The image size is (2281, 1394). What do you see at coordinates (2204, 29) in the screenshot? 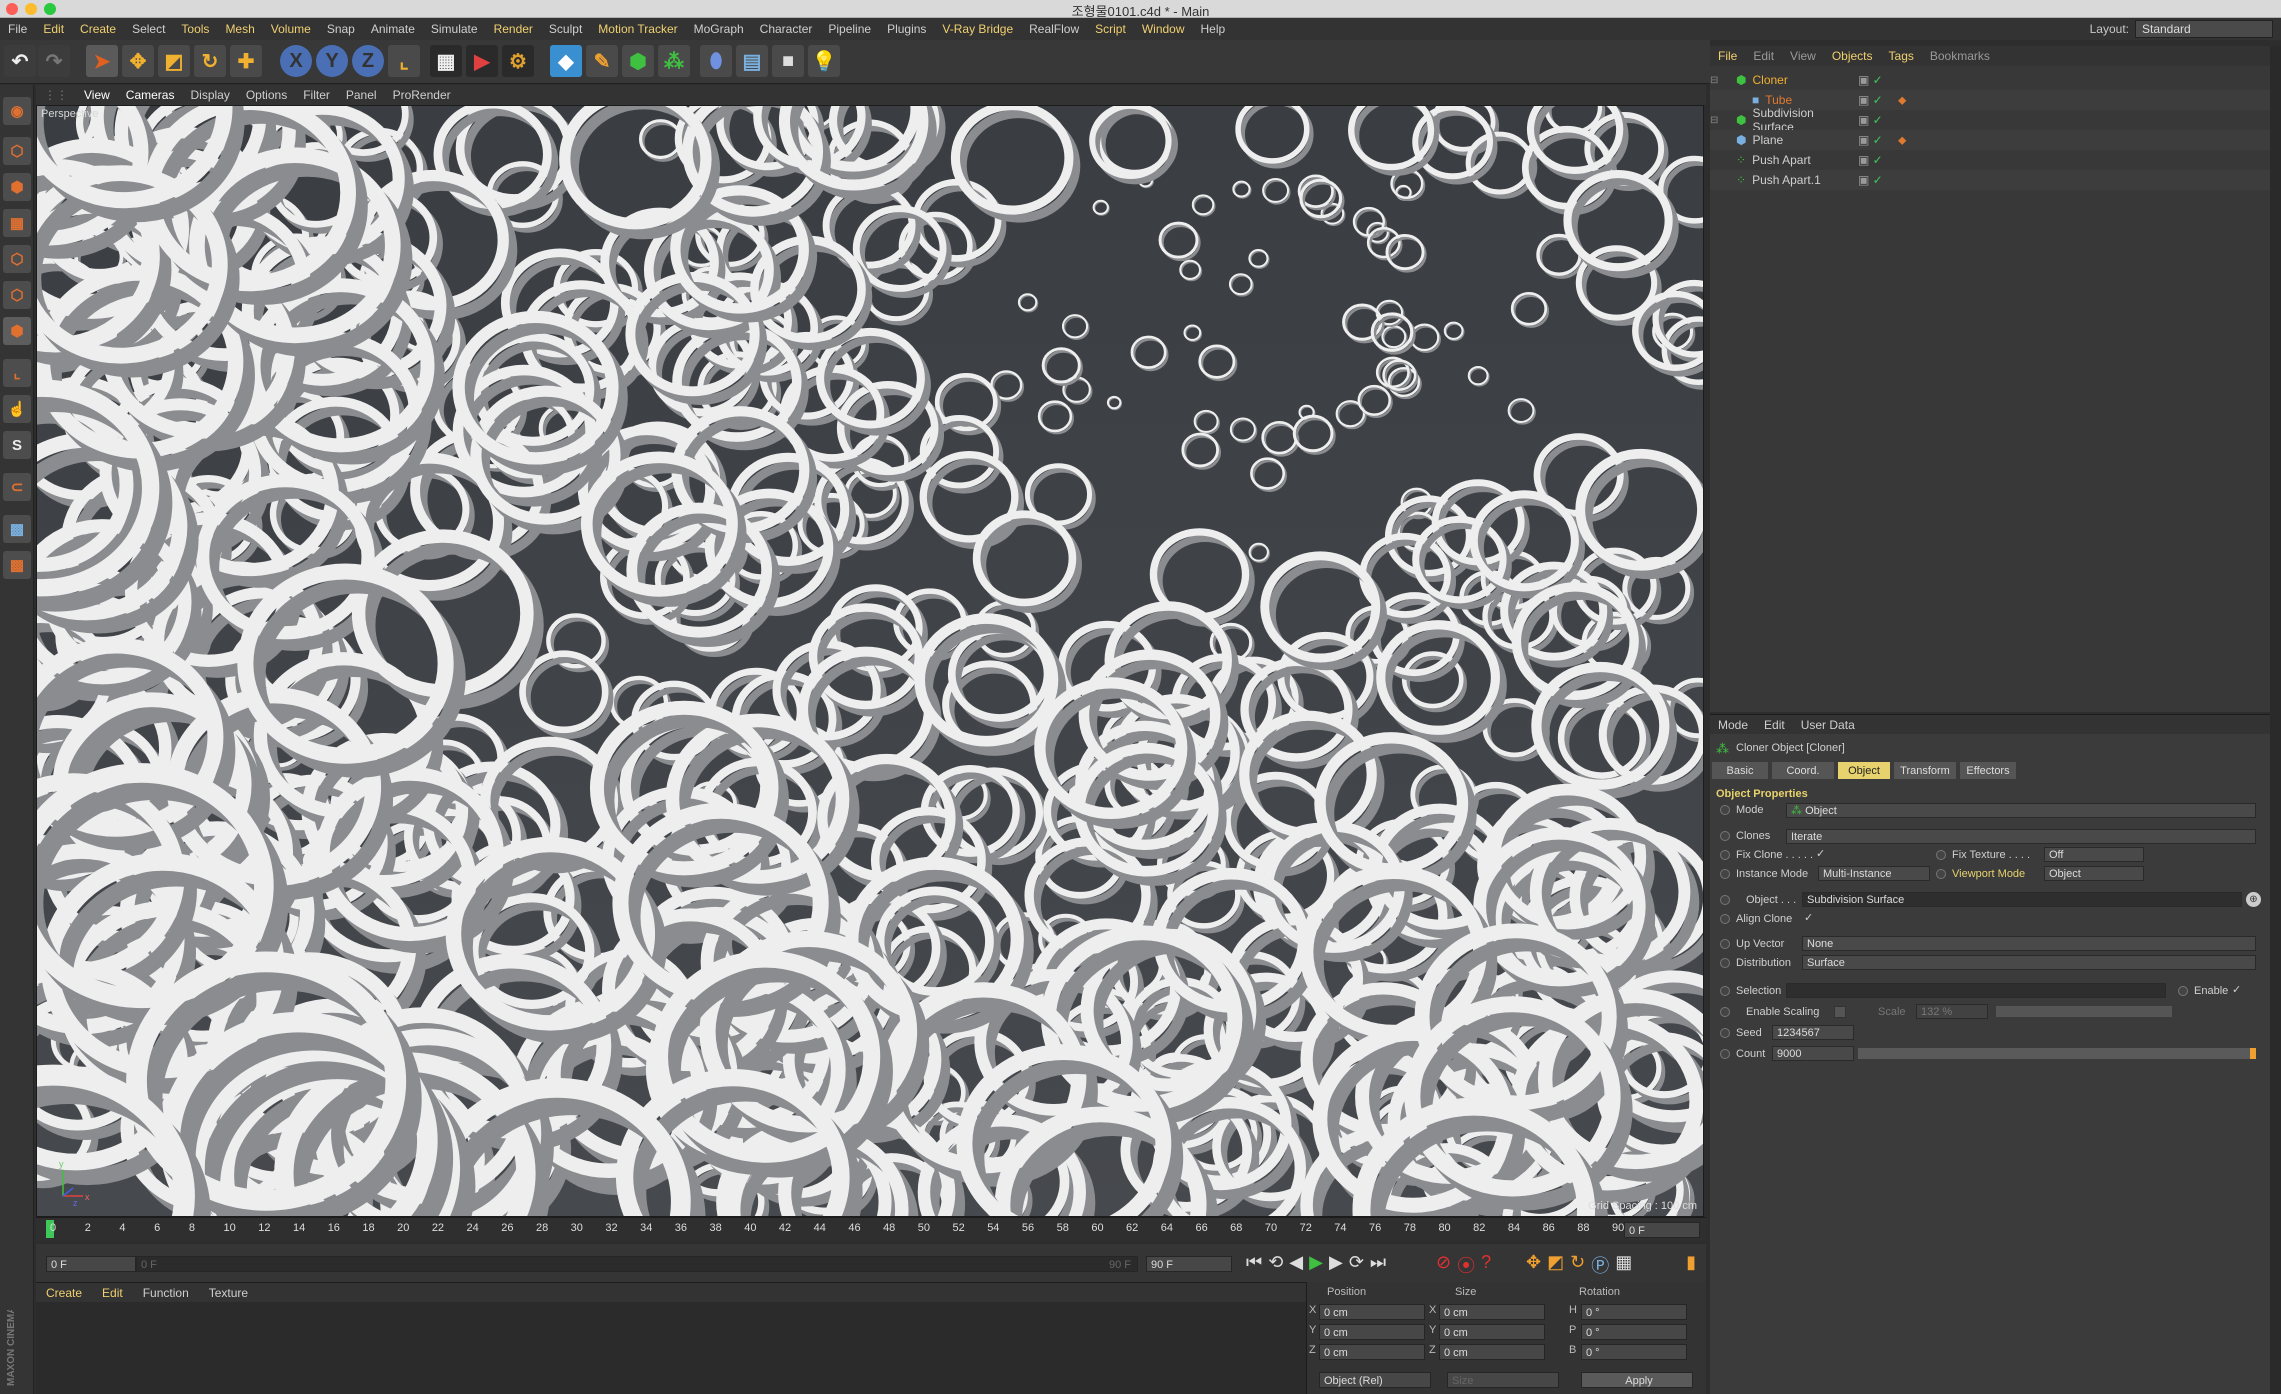
I see `layout-select: Standard` at bounding box center [2204, 29].